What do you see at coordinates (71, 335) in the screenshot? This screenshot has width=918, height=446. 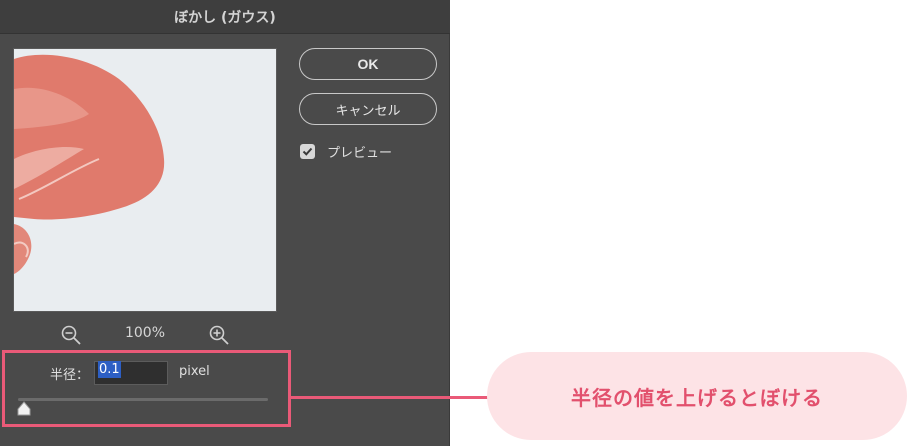 I see `zoom-out-icon` at bounding box center [71, 335].